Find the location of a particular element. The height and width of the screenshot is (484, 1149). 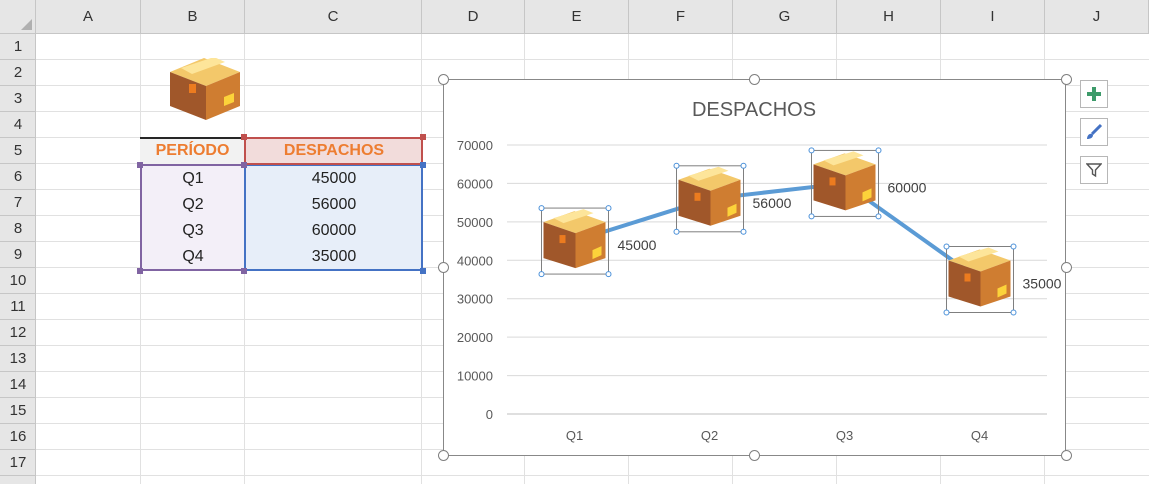

chart-filters-button is located at coordinates (1094, 170).